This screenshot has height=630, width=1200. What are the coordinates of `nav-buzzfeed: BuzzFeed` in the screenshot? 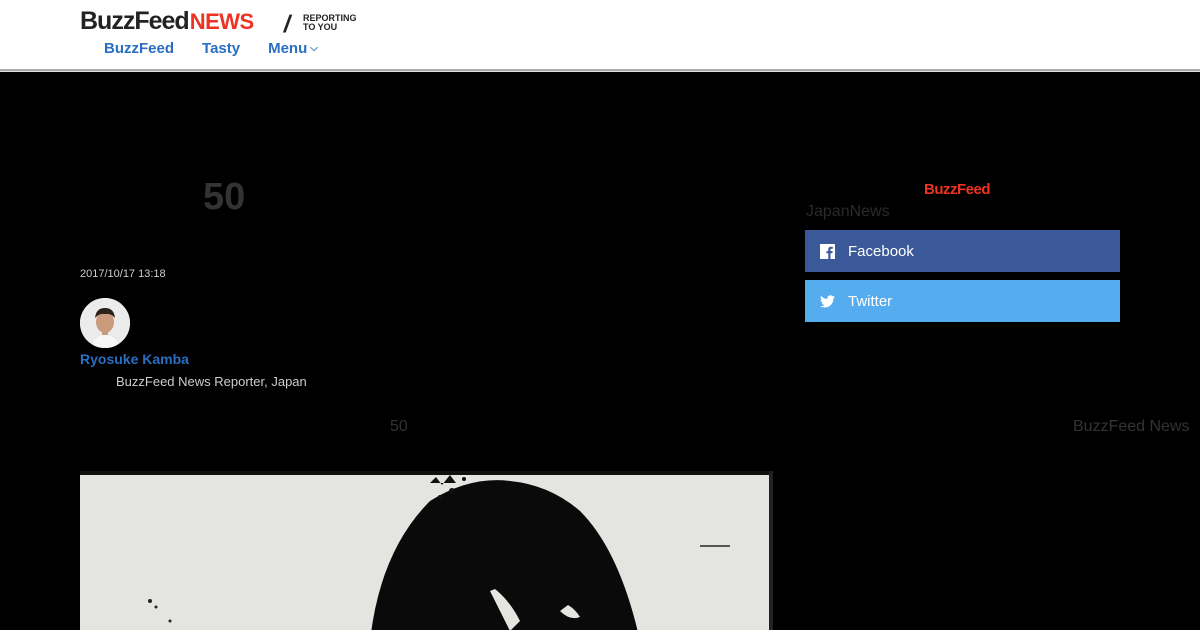 It's located at (139, 48).